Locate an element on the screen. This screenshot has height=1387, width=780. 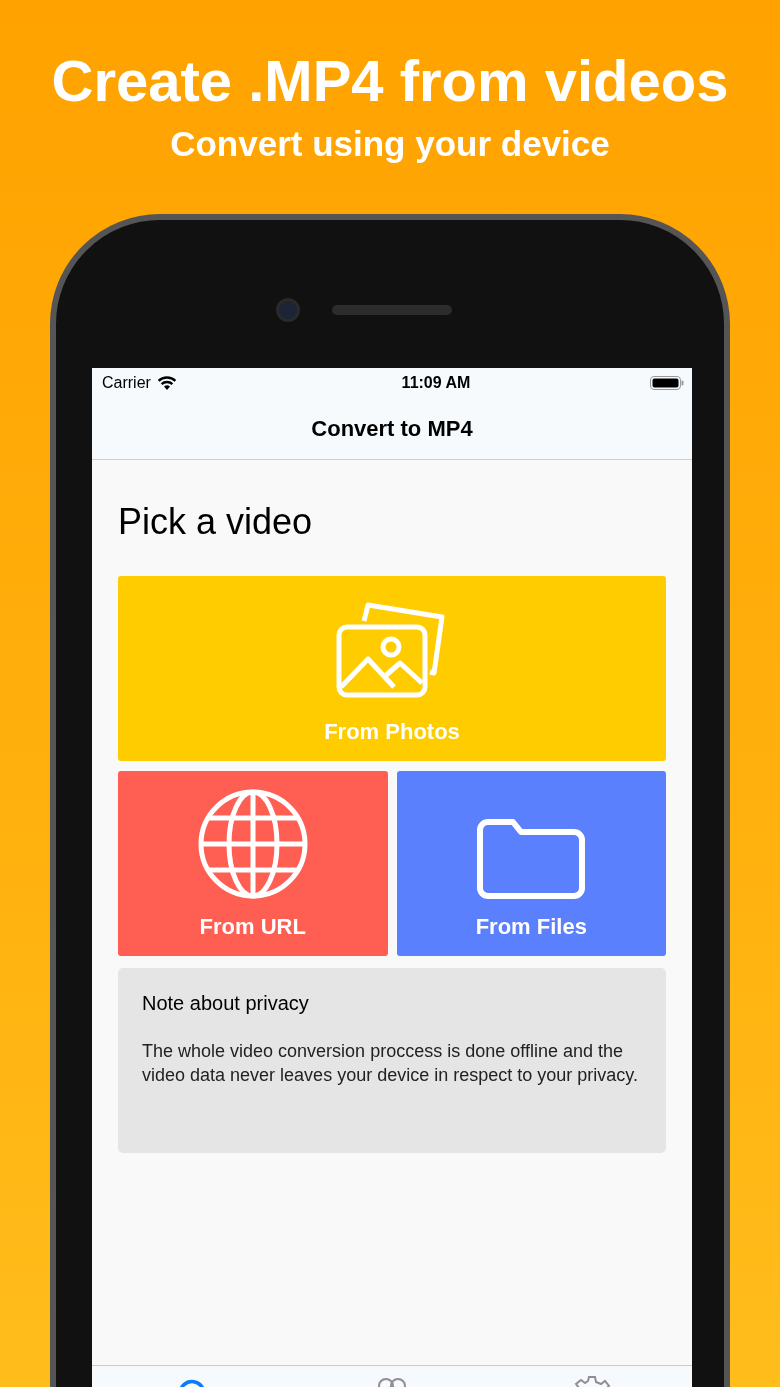
source-tile: From Photos is located at coordinates (392, 668).